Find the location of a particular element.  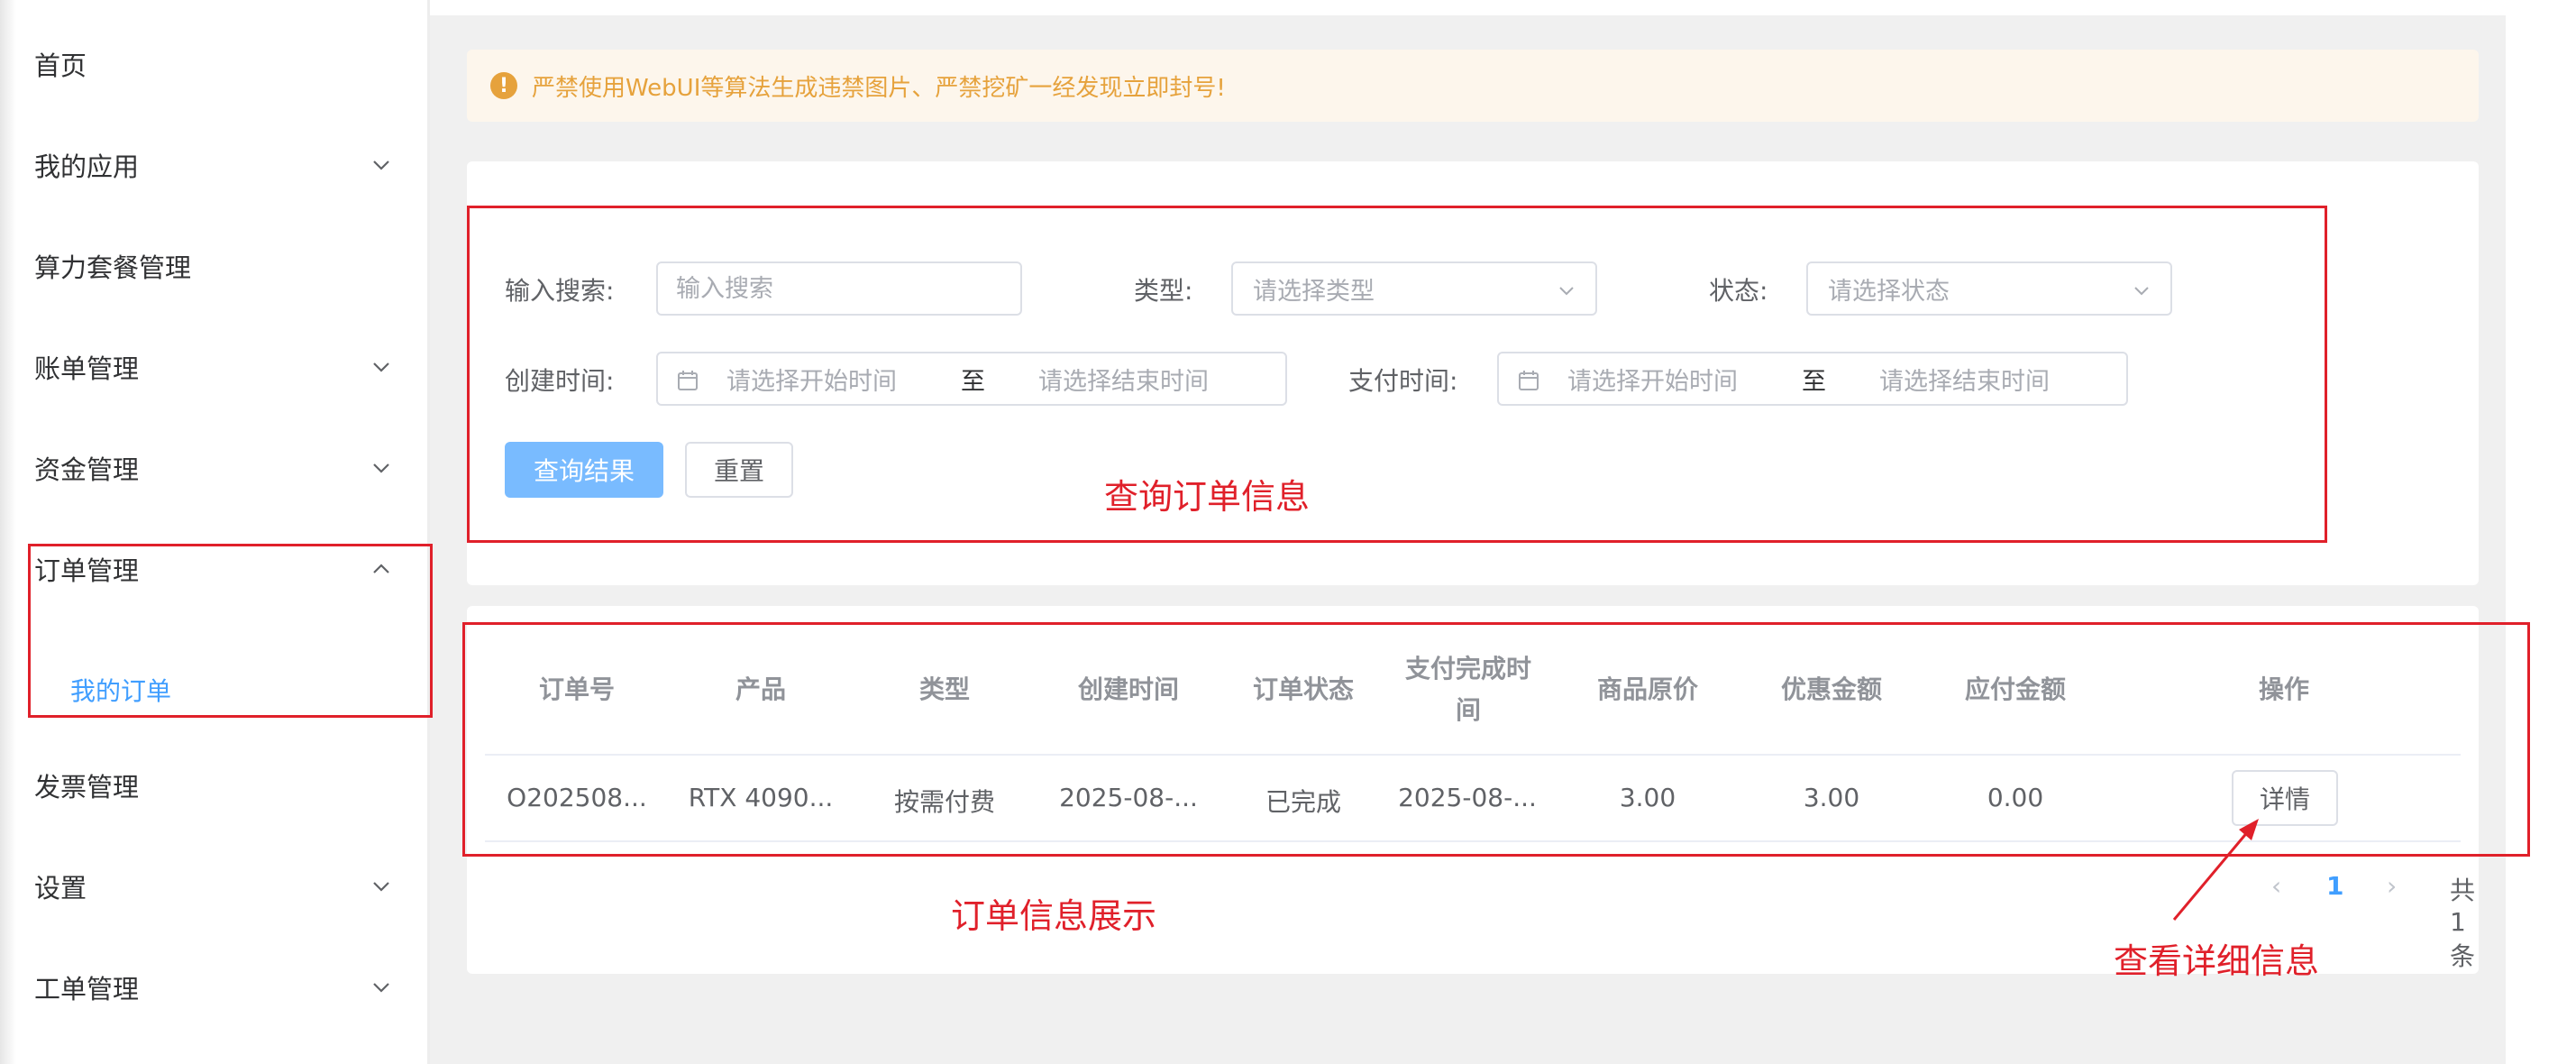

annotation-arrow is located at coordinates (2215, 870).